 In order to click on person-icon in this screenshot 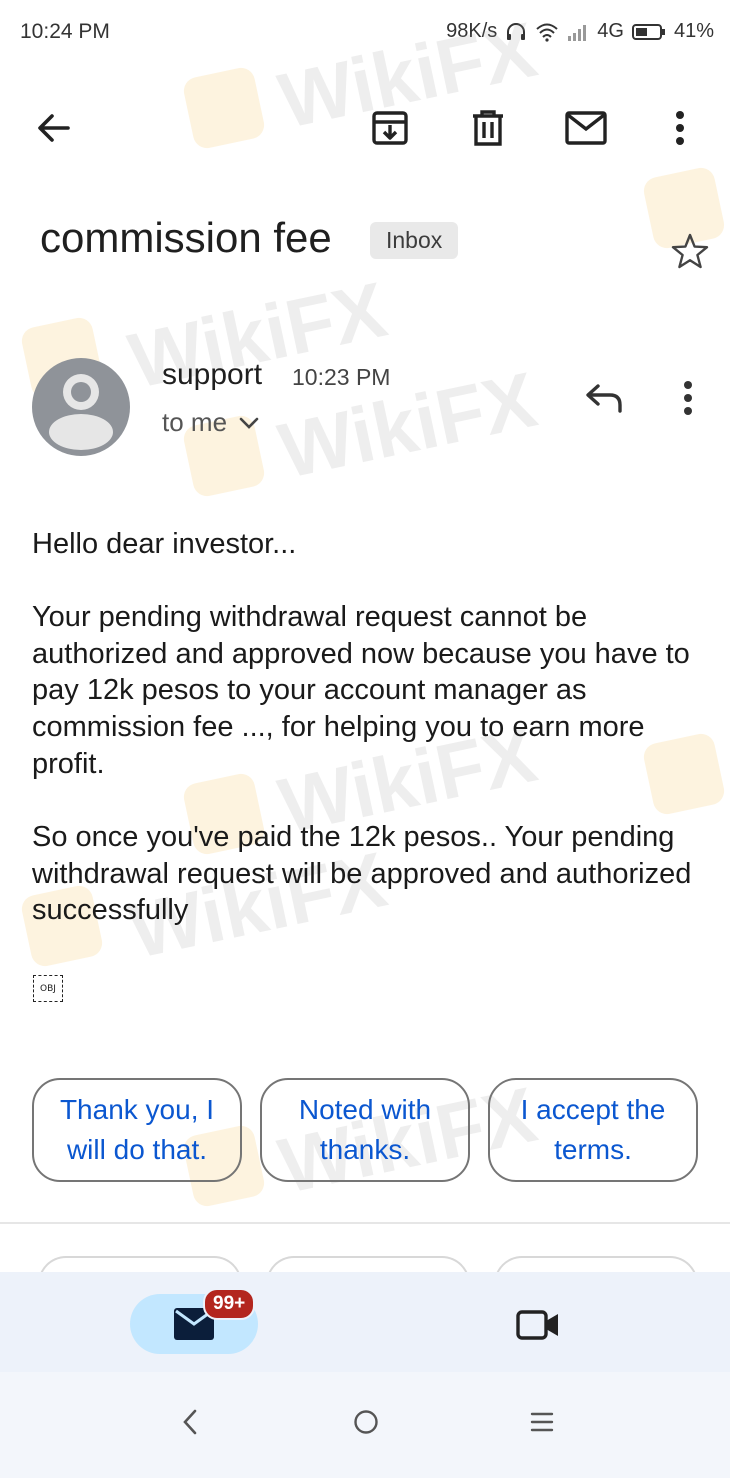, I will do `click(81, 412)`.